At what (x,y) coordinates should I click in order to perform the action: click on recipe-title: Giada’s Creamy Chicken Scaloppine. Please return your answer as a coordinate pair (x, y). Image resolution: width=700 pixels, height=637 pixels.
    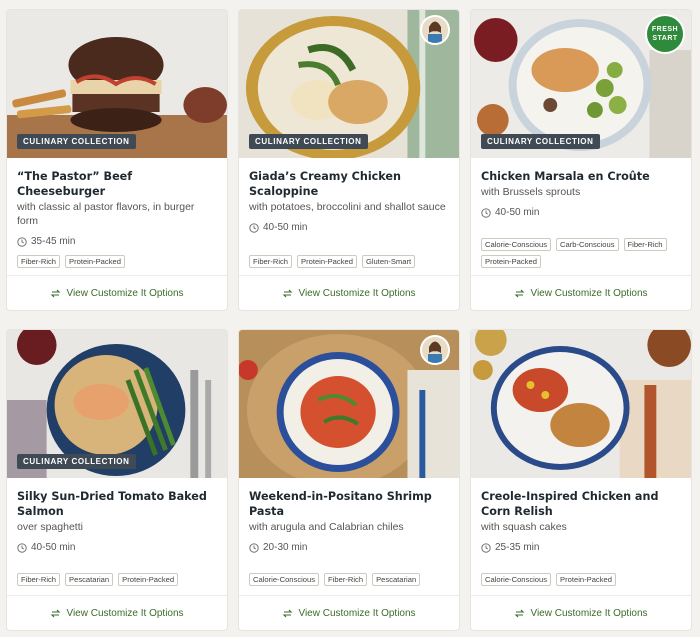
    Looking at the image, I should click on (349, 184).